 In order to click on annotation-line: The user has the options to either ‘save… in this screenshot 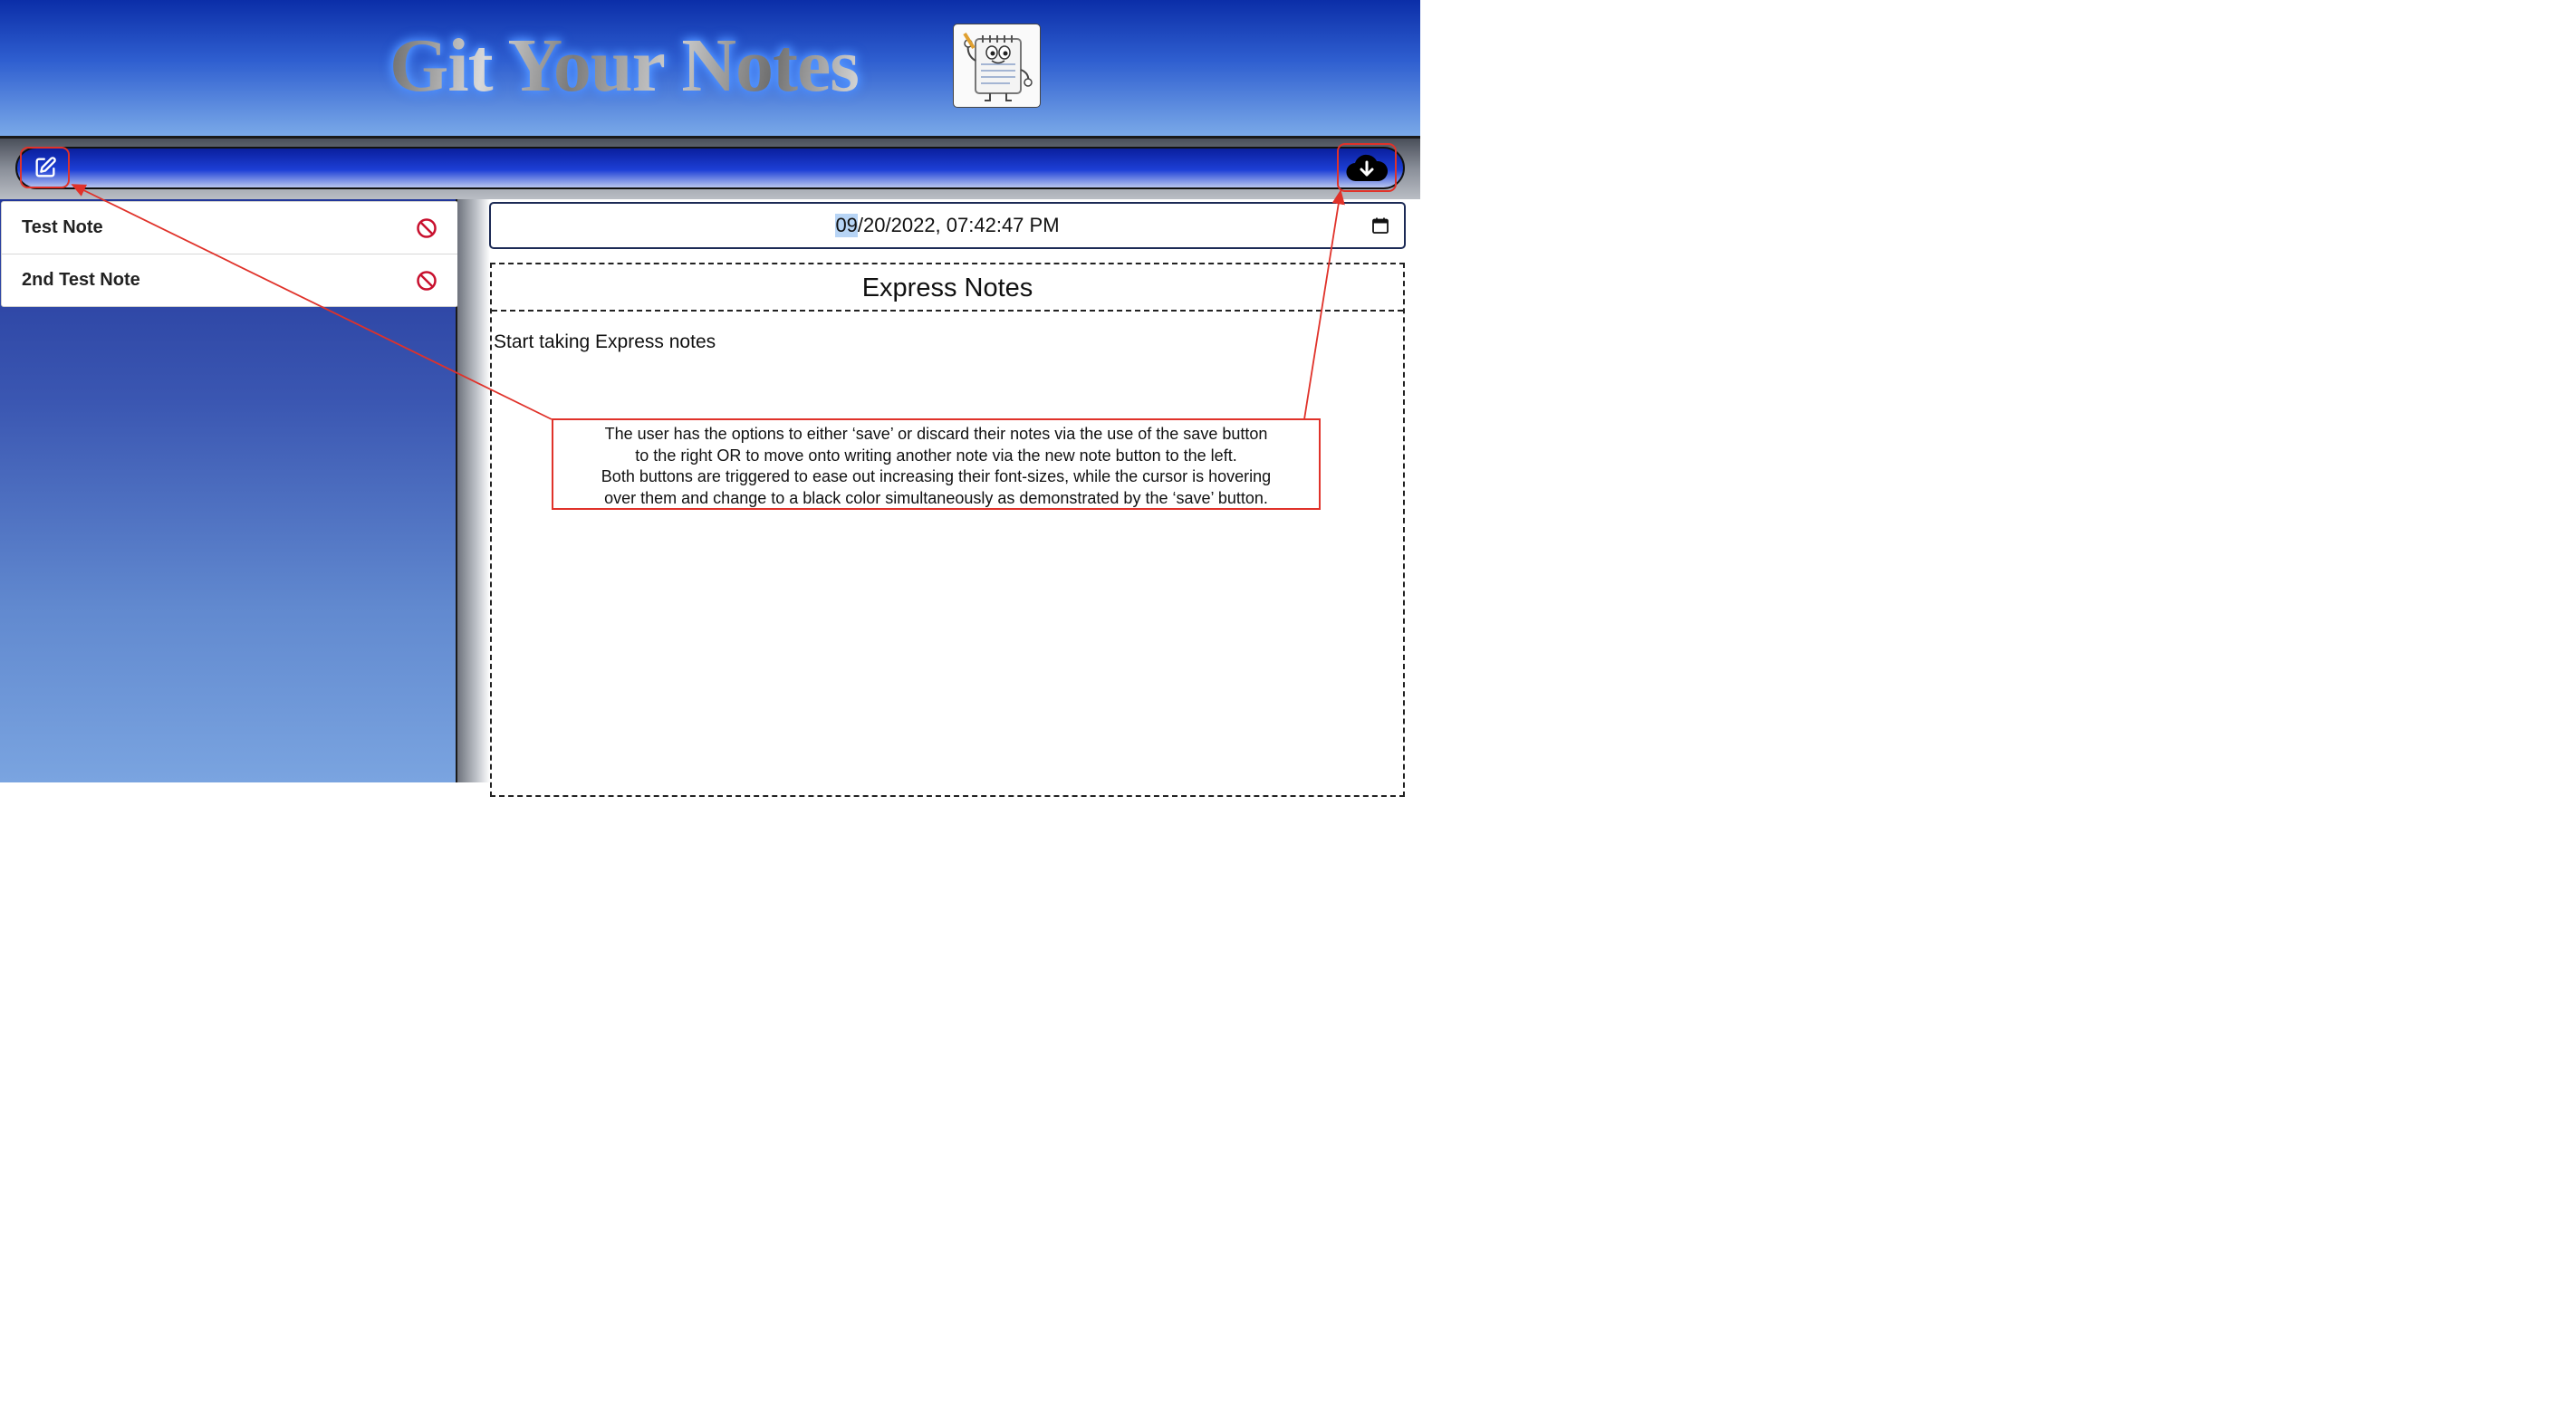, I will do `click(936, 434)`.